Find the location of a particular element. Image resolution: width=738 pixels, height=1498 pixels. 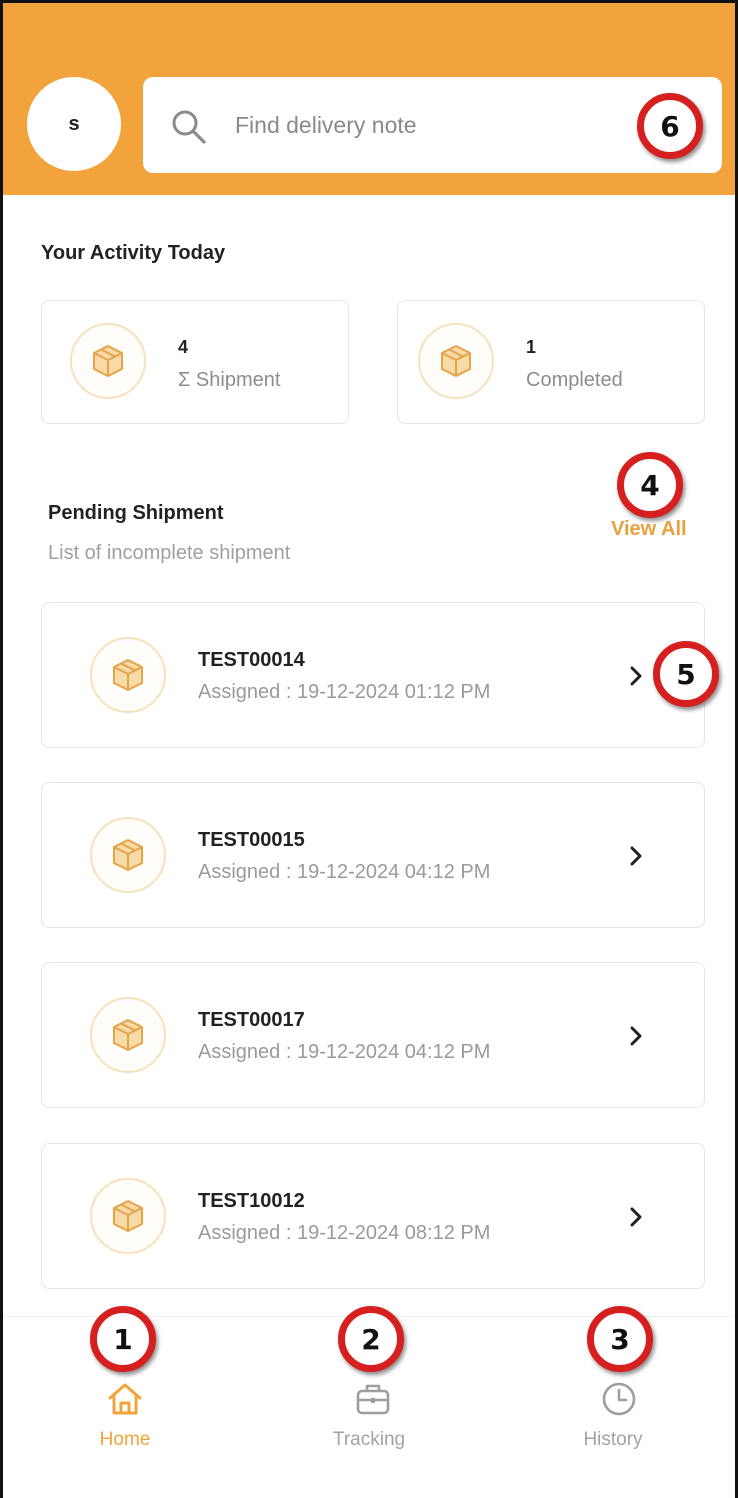

nav-label-tracking: Tracking is located at coordinates (369, 1439).